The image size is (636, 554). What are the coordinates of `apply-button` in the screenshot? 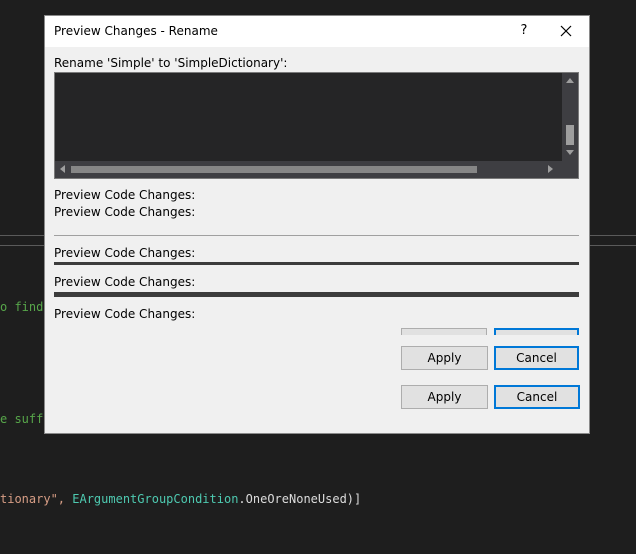 It's located at (444, 331).